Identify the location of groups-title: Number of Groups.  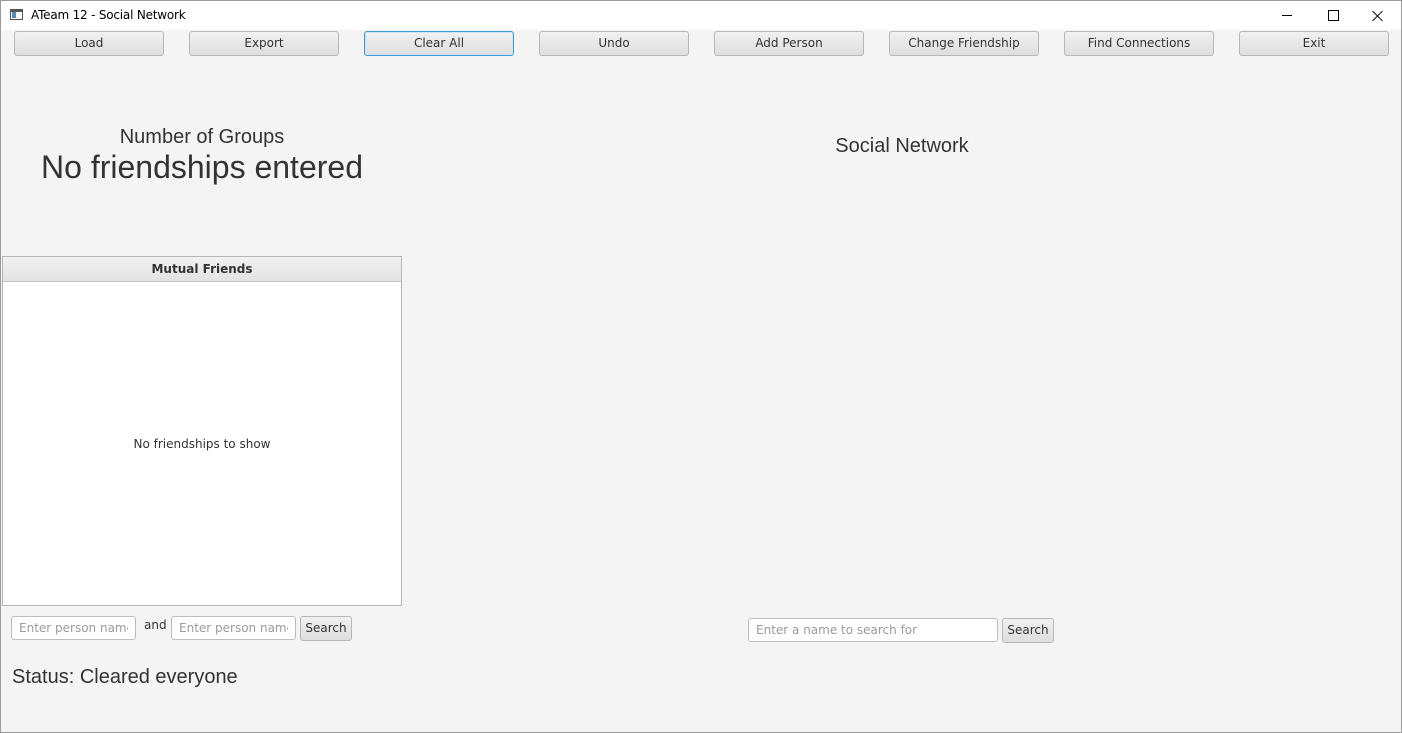
(202, 137).